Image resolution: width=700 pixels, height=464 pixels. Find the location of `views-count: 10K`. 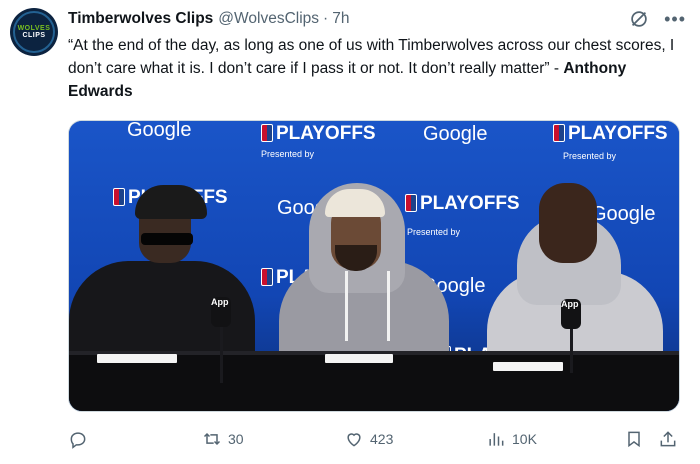

views-count: 10K is located at coordinates (524, 439).